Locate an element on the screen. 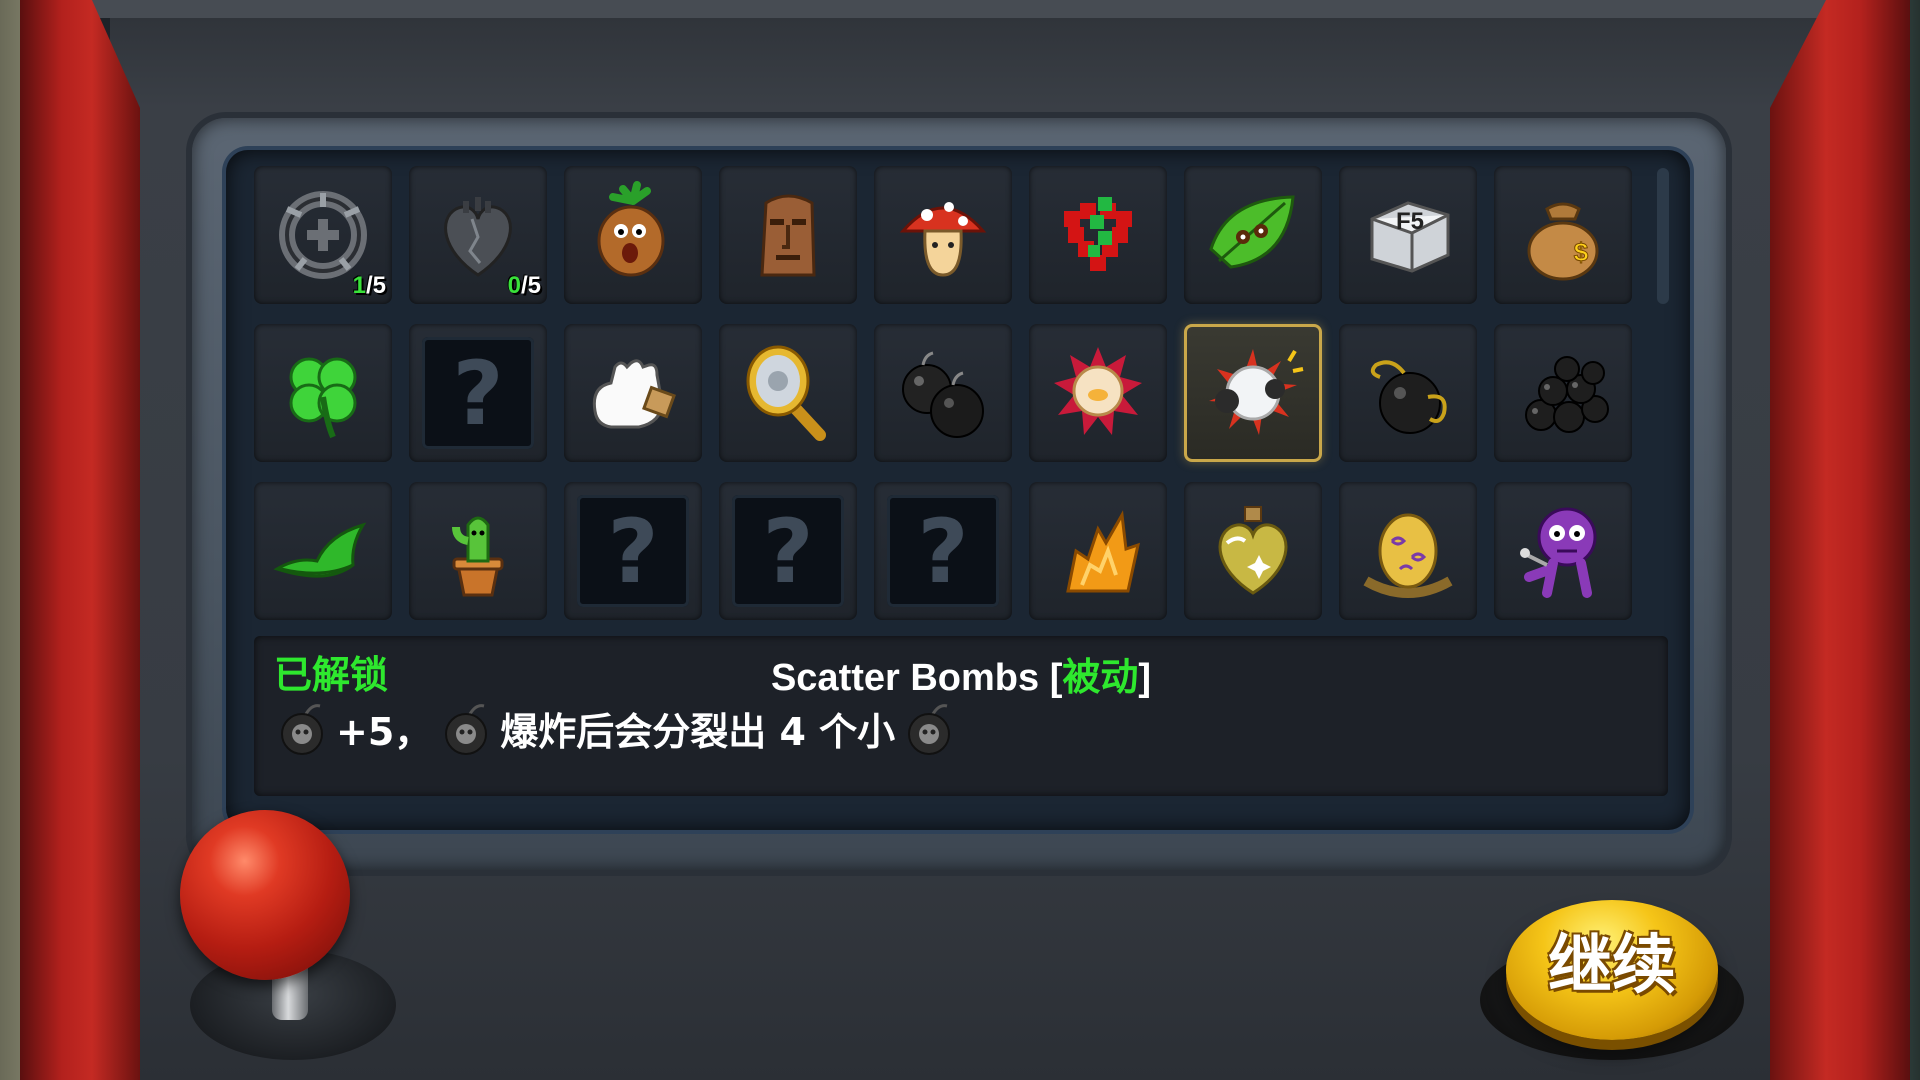 This screenshot has height=1080, width=1920. double-bomb-icon is located at coordinates (943, 394).